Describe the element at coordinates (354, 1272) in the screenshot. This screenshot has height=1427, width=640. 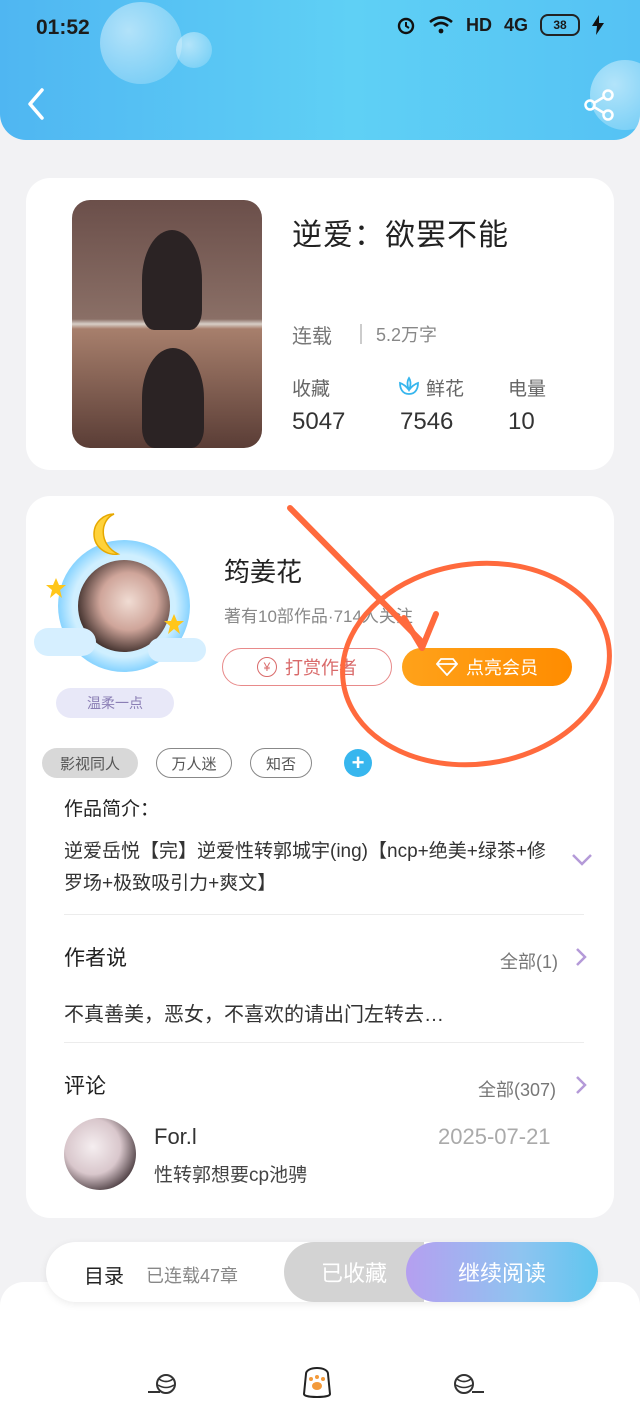
I see `favorited-button: 已收藏` at that location.